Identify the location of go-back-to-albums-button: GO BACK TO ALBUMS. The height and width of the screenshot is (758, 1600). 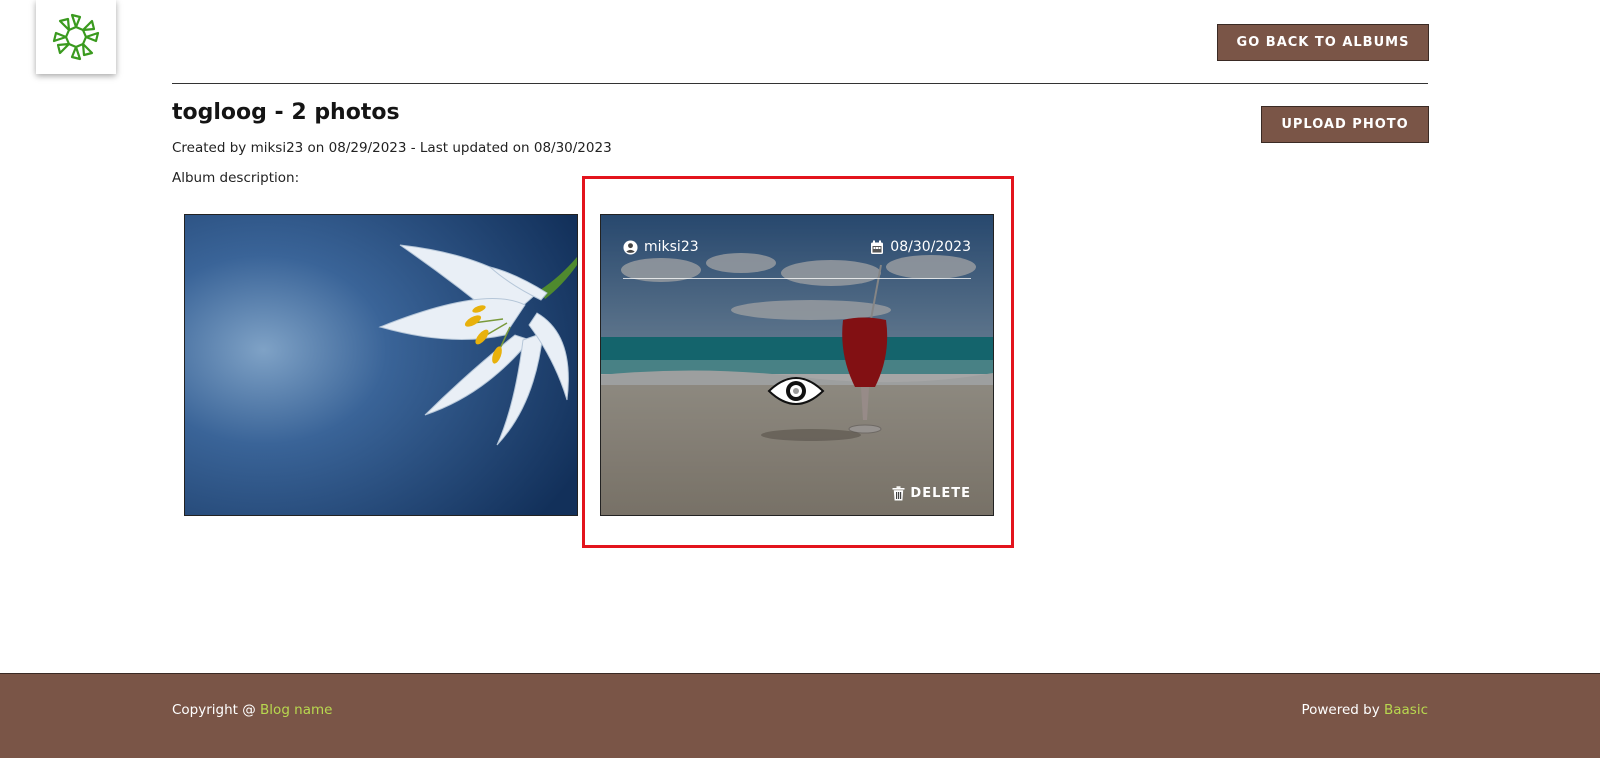
(1323, 42).